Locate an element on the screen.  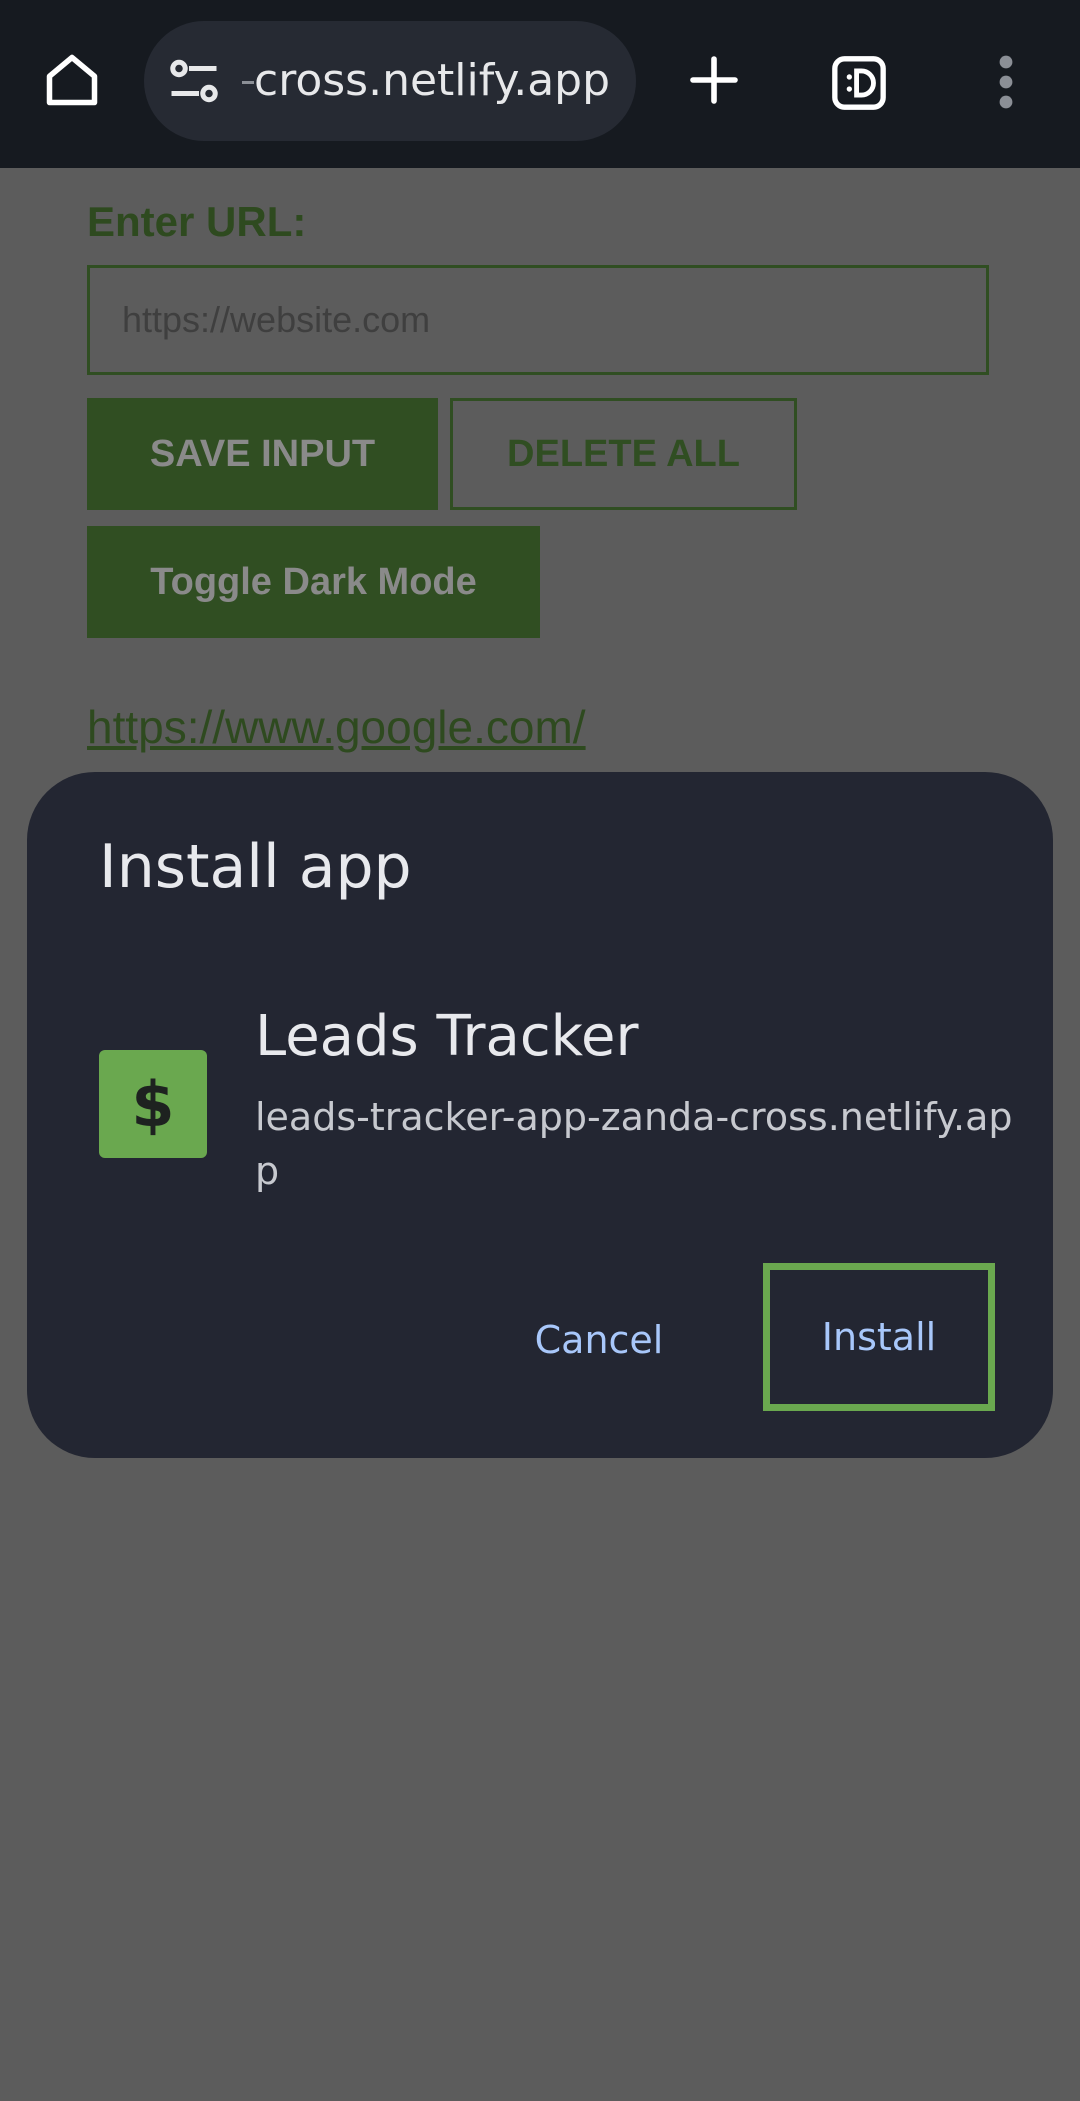
new-tab-icon is located at coordinates (714, 80).